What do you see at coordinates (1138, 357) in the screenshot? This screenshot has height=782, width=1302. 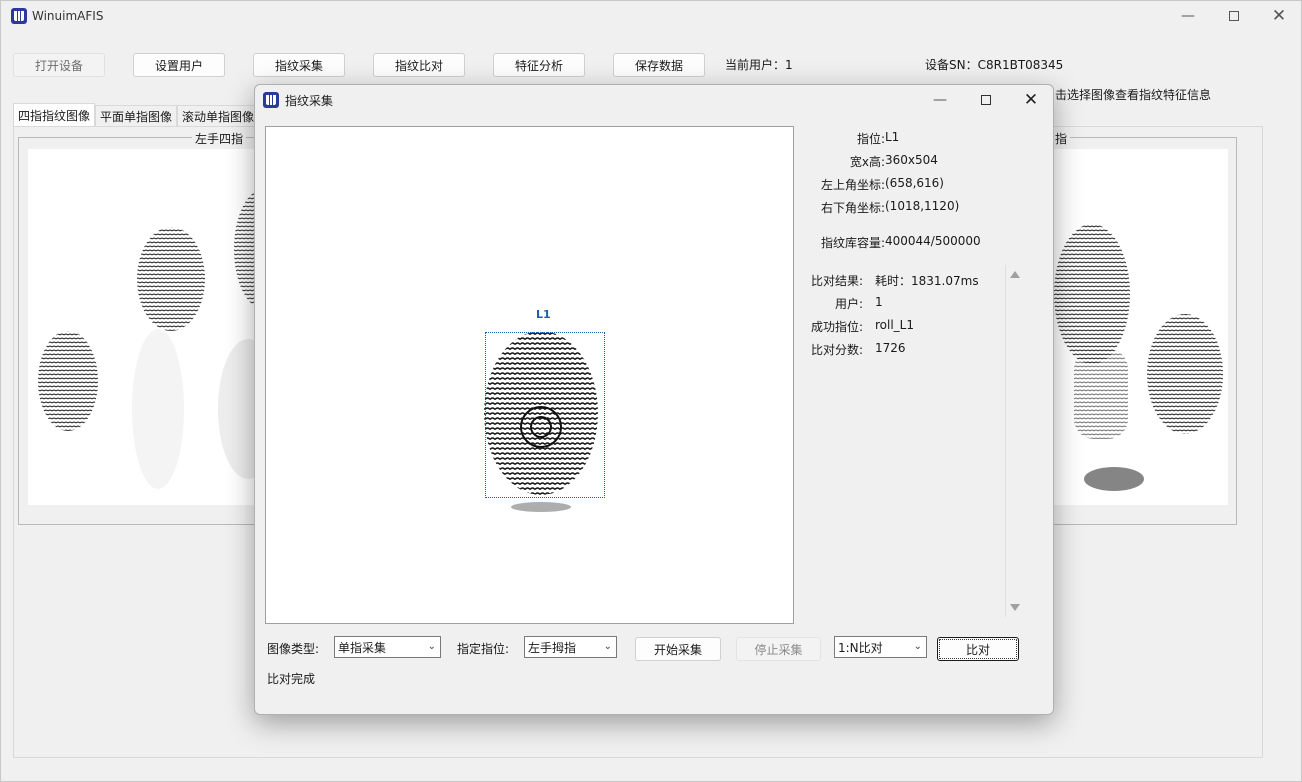 I see `fingerprint-image-right` at bounding box center [1138, 357].